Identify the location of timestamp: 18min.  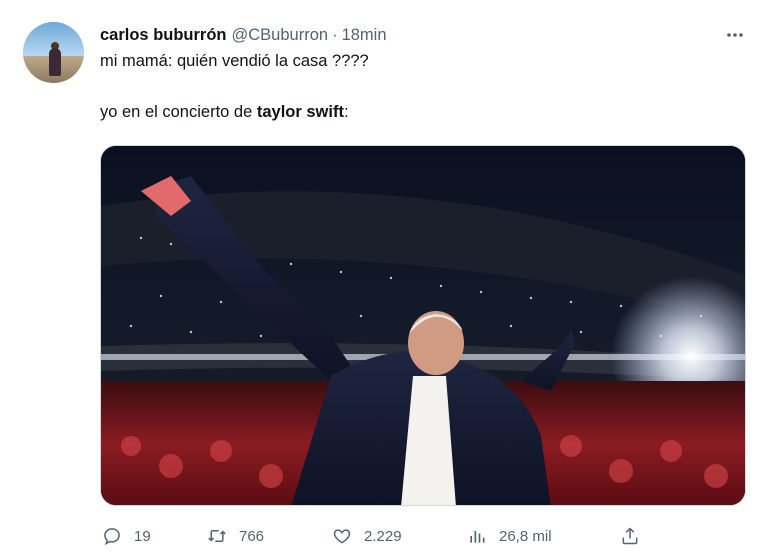
(364, 35).